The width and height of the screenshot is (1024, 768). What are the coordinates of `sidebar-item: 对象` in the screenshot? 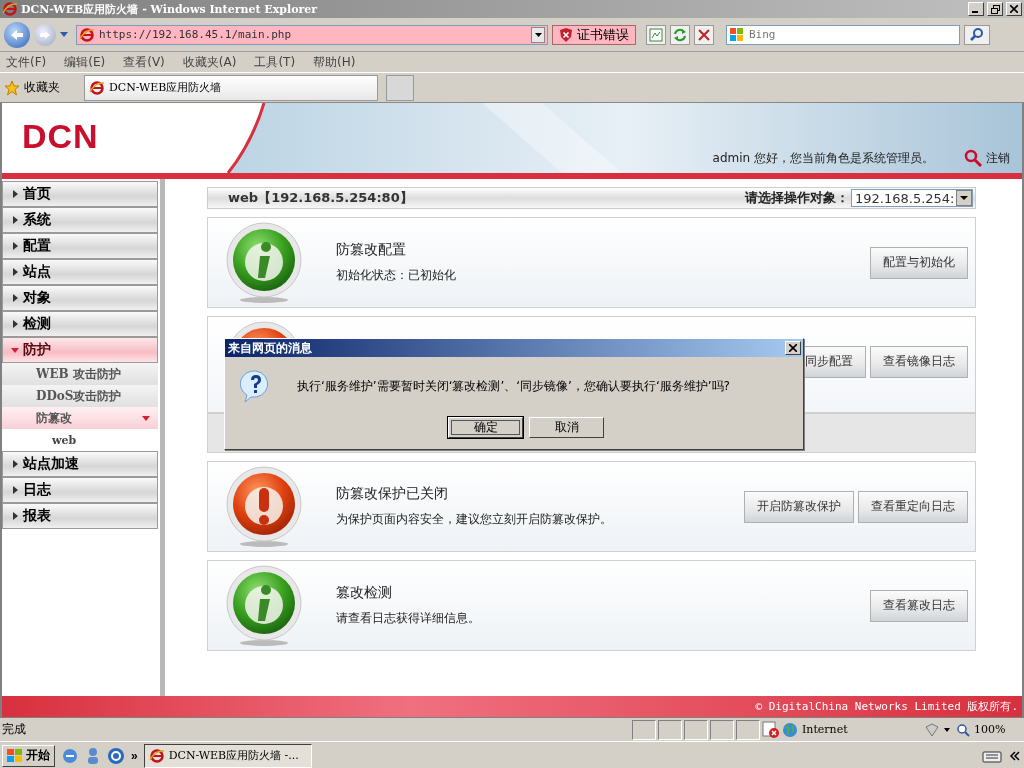 It's located at (80, 298).